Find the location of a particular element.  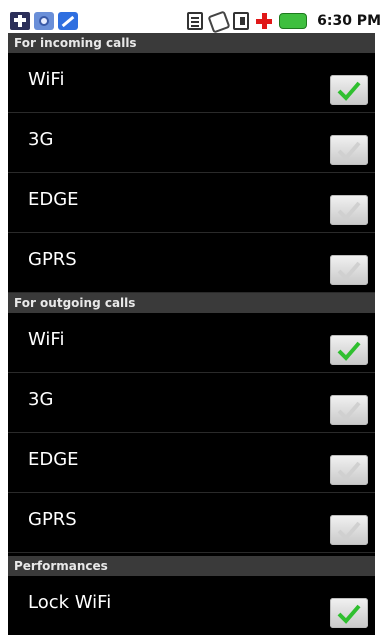

sim-icon is located at coordinates (241, 20).